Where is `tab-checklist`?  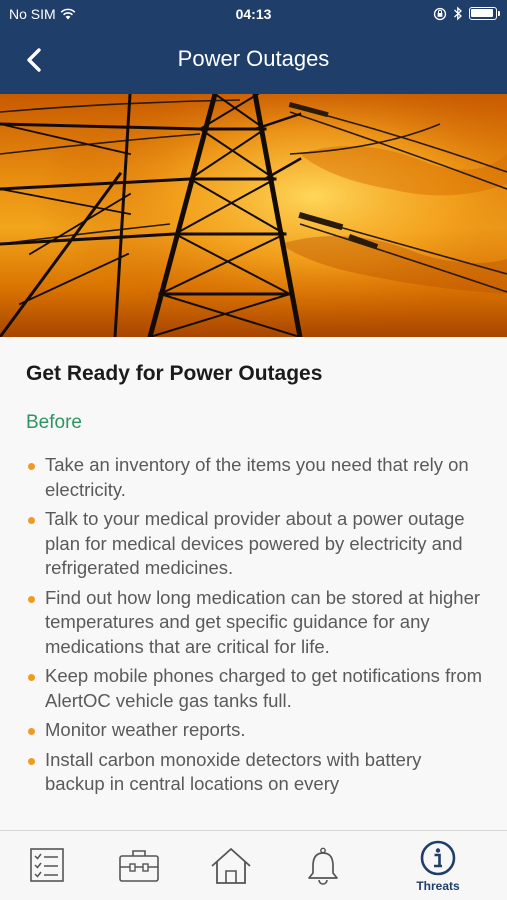 tab-checklist is located at coordinates (47, 865).